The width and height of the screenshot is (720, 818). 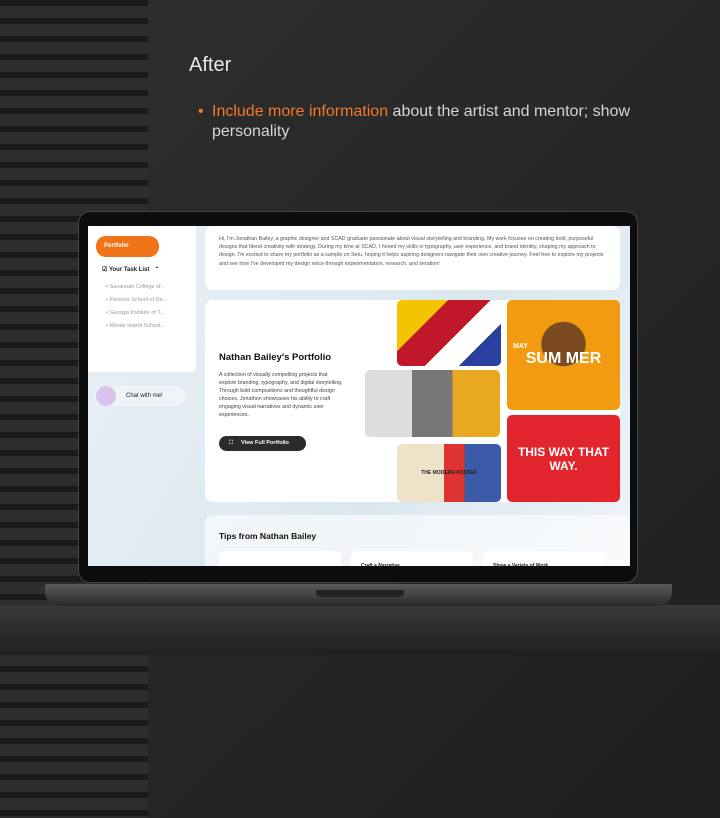 I want to click on task-list-label: Your Task List, so click(x=129, y=270).